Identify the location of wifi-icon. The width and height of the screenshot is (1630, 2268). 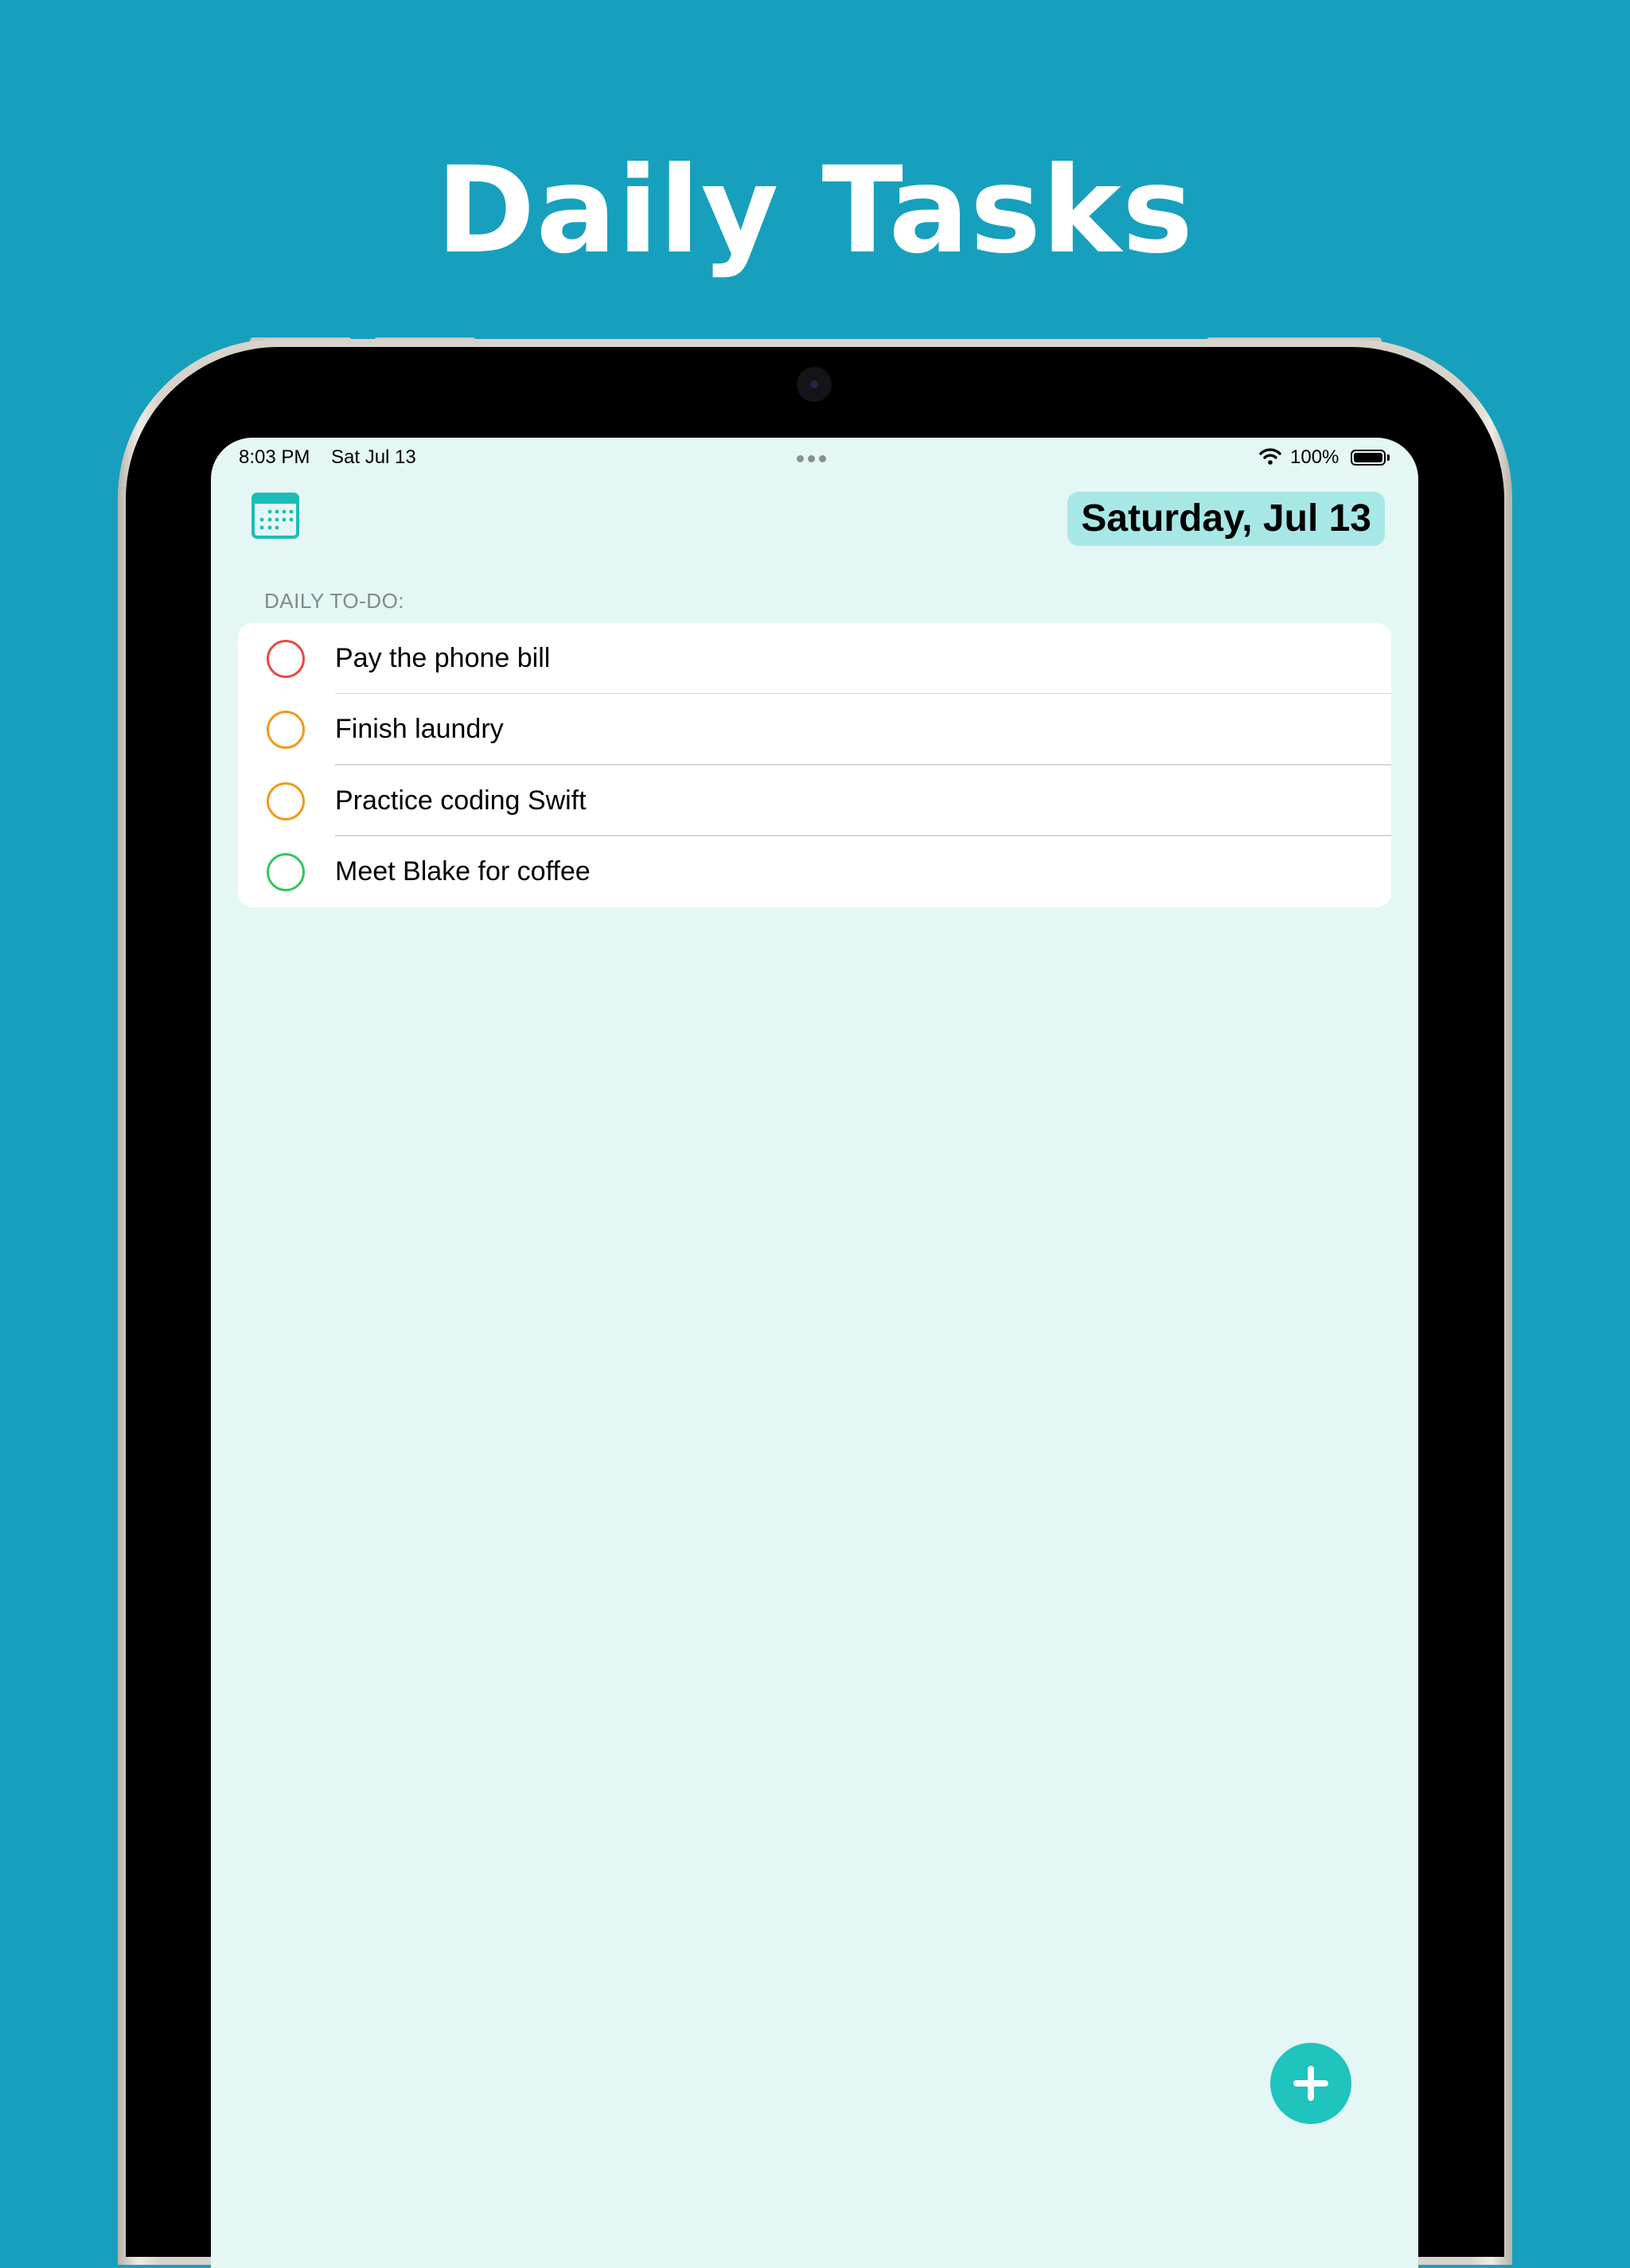
(1270, 456).